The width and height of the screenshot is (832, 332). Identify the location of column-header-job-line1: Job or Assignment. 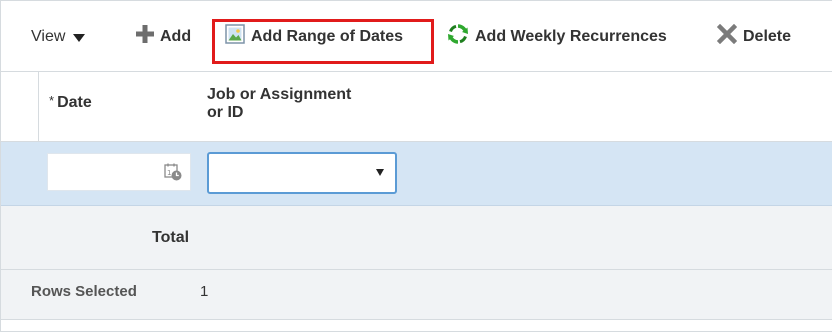
(279, 94).